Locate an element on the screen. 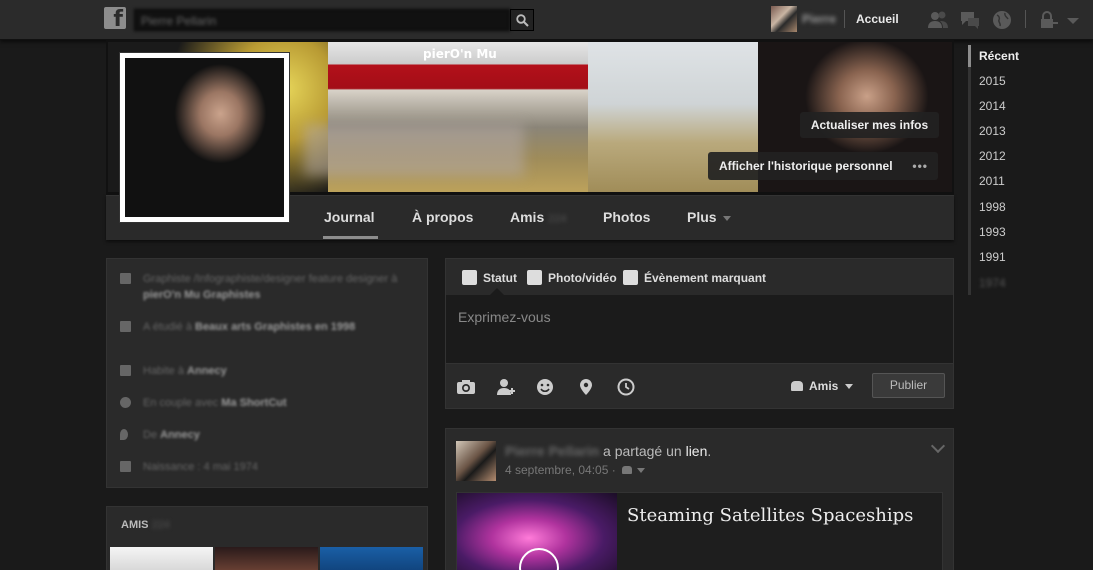 This screenshot has width=1093, height=570. briefcase-icon is located at coordinates (125, 278).